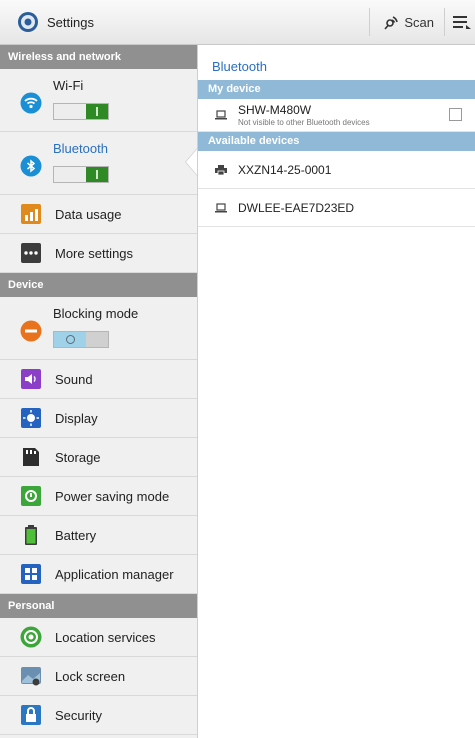 The image size is (475, 738). I want to click on lock-screen-icon, so click(31, 676).